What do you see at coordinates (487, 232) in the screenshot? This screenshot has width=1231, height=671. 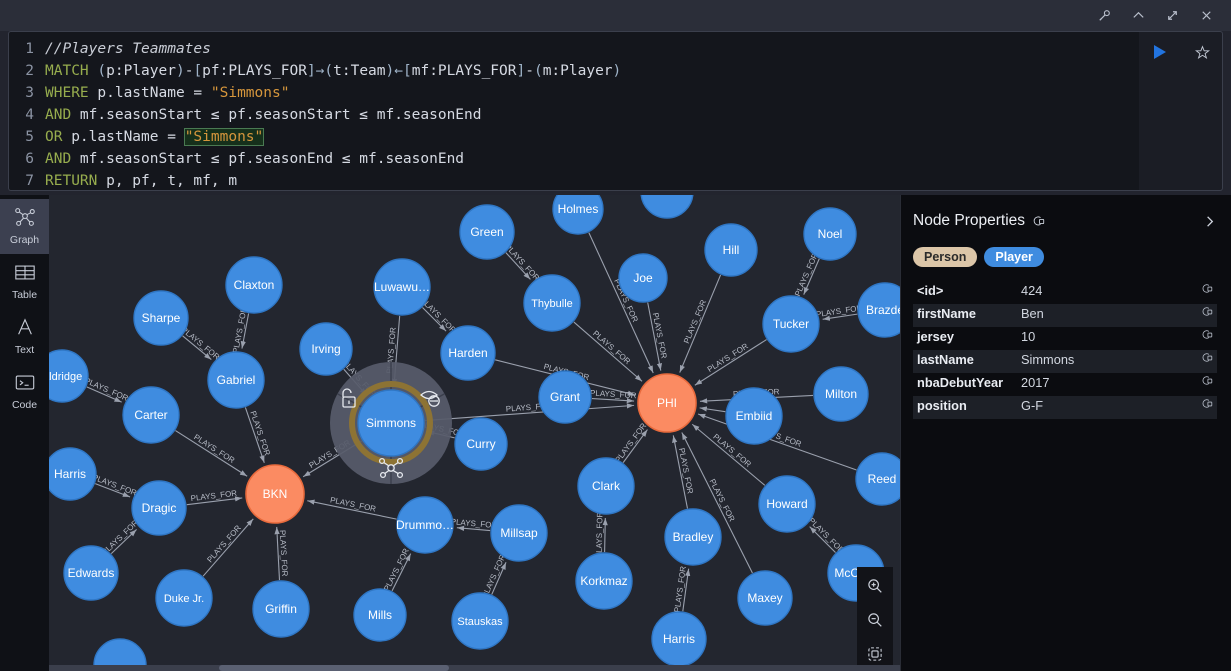 I see `graph-node-player: Green` at bounding box center [487, 232].